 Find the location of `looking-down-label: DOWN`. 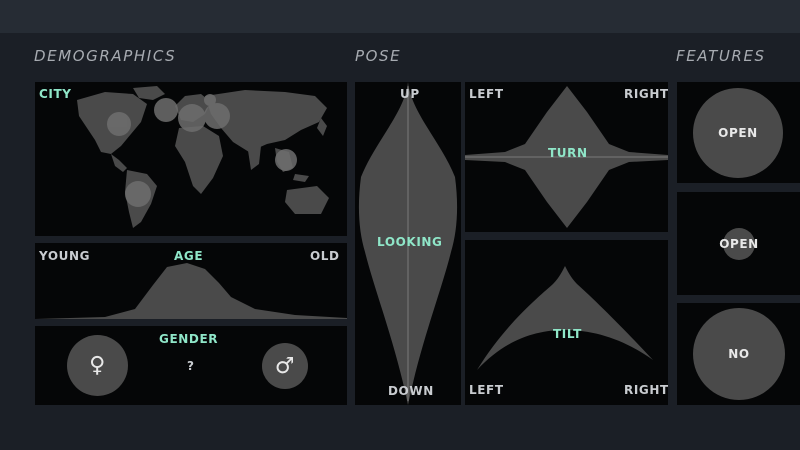

looking-down-label: DOWN is located at coordinates (411, 391).